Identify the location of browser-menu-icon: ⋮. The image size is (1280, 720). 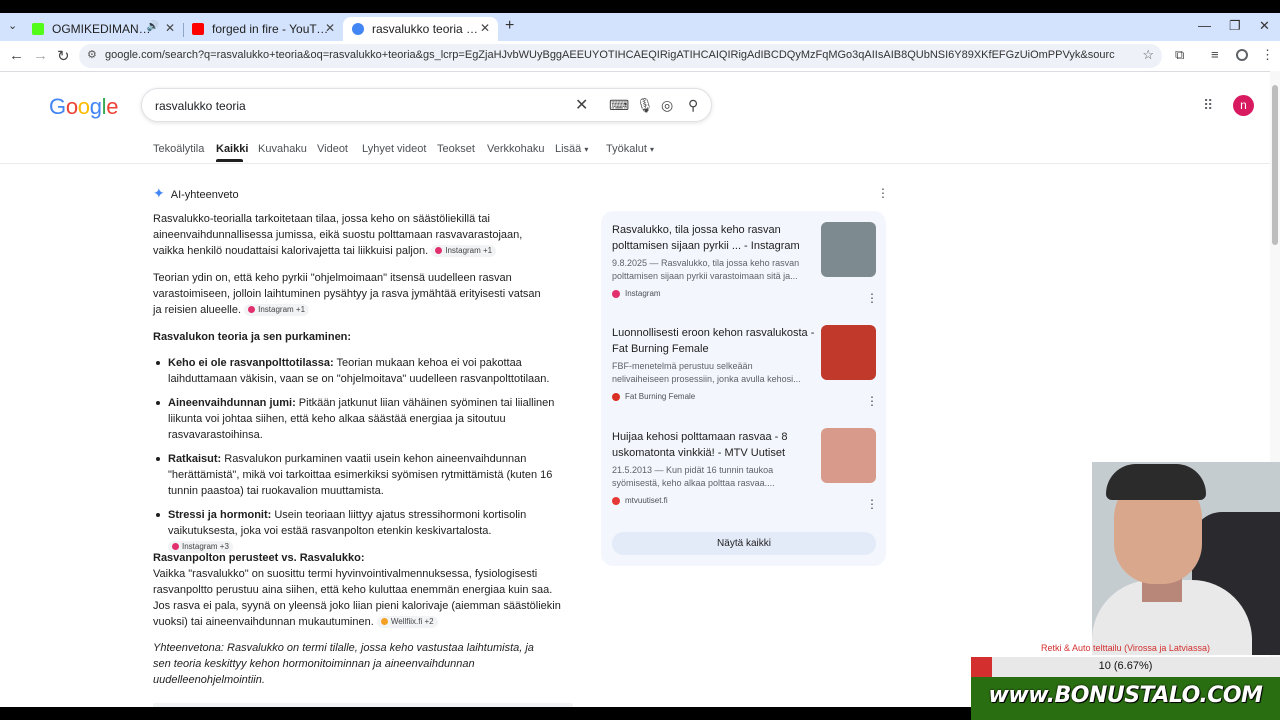
(1267, 55).